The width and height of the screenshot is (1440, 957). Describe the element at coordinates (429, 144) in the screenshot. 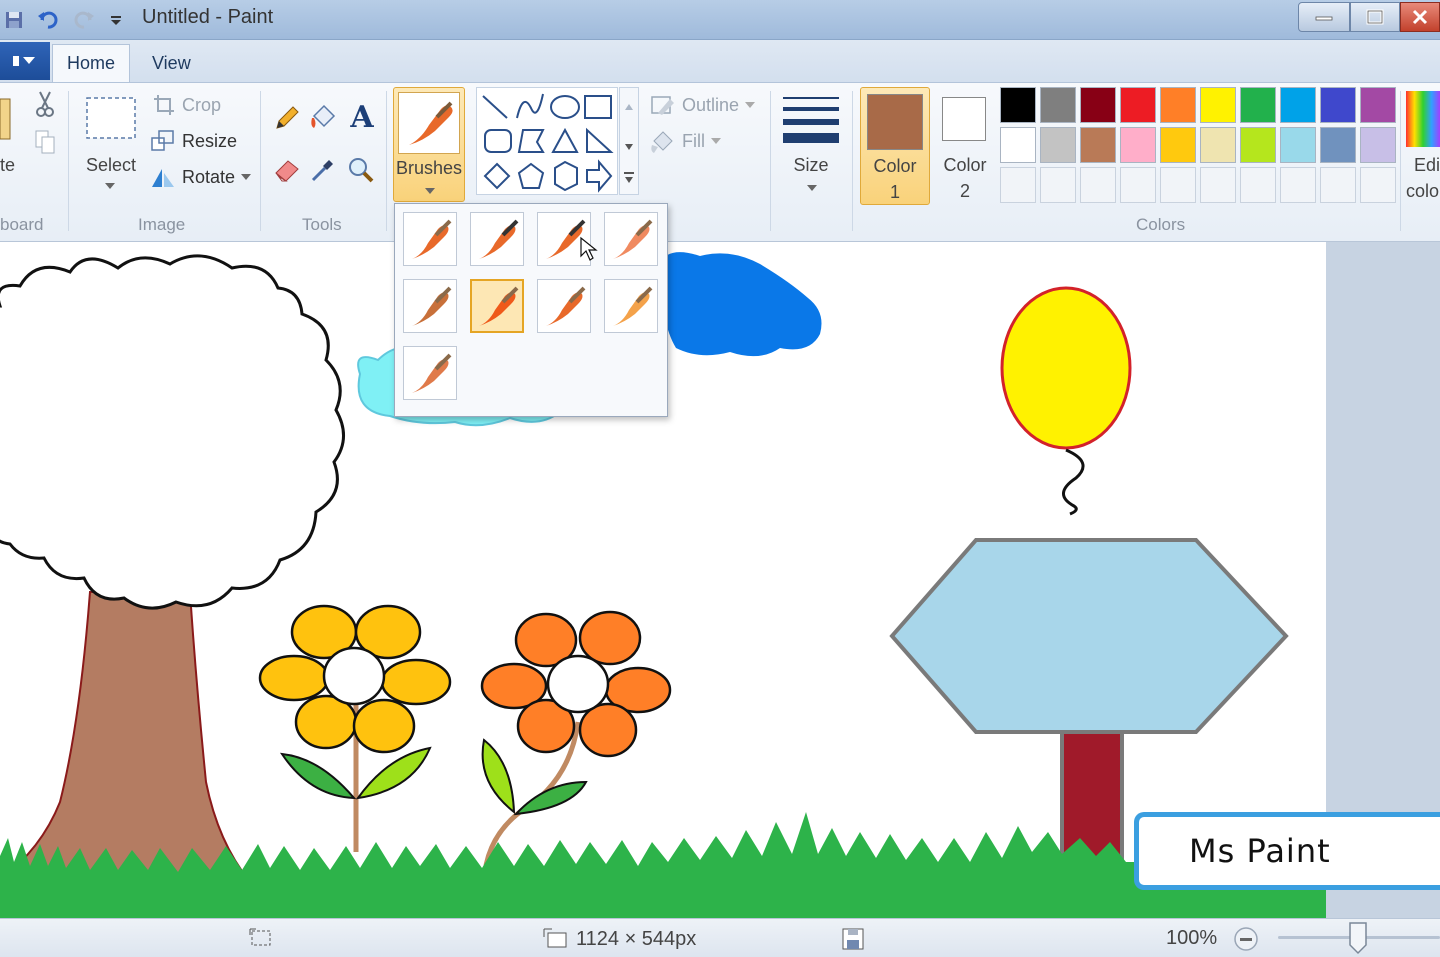

I see `brushes-button: Brushes` at that location.